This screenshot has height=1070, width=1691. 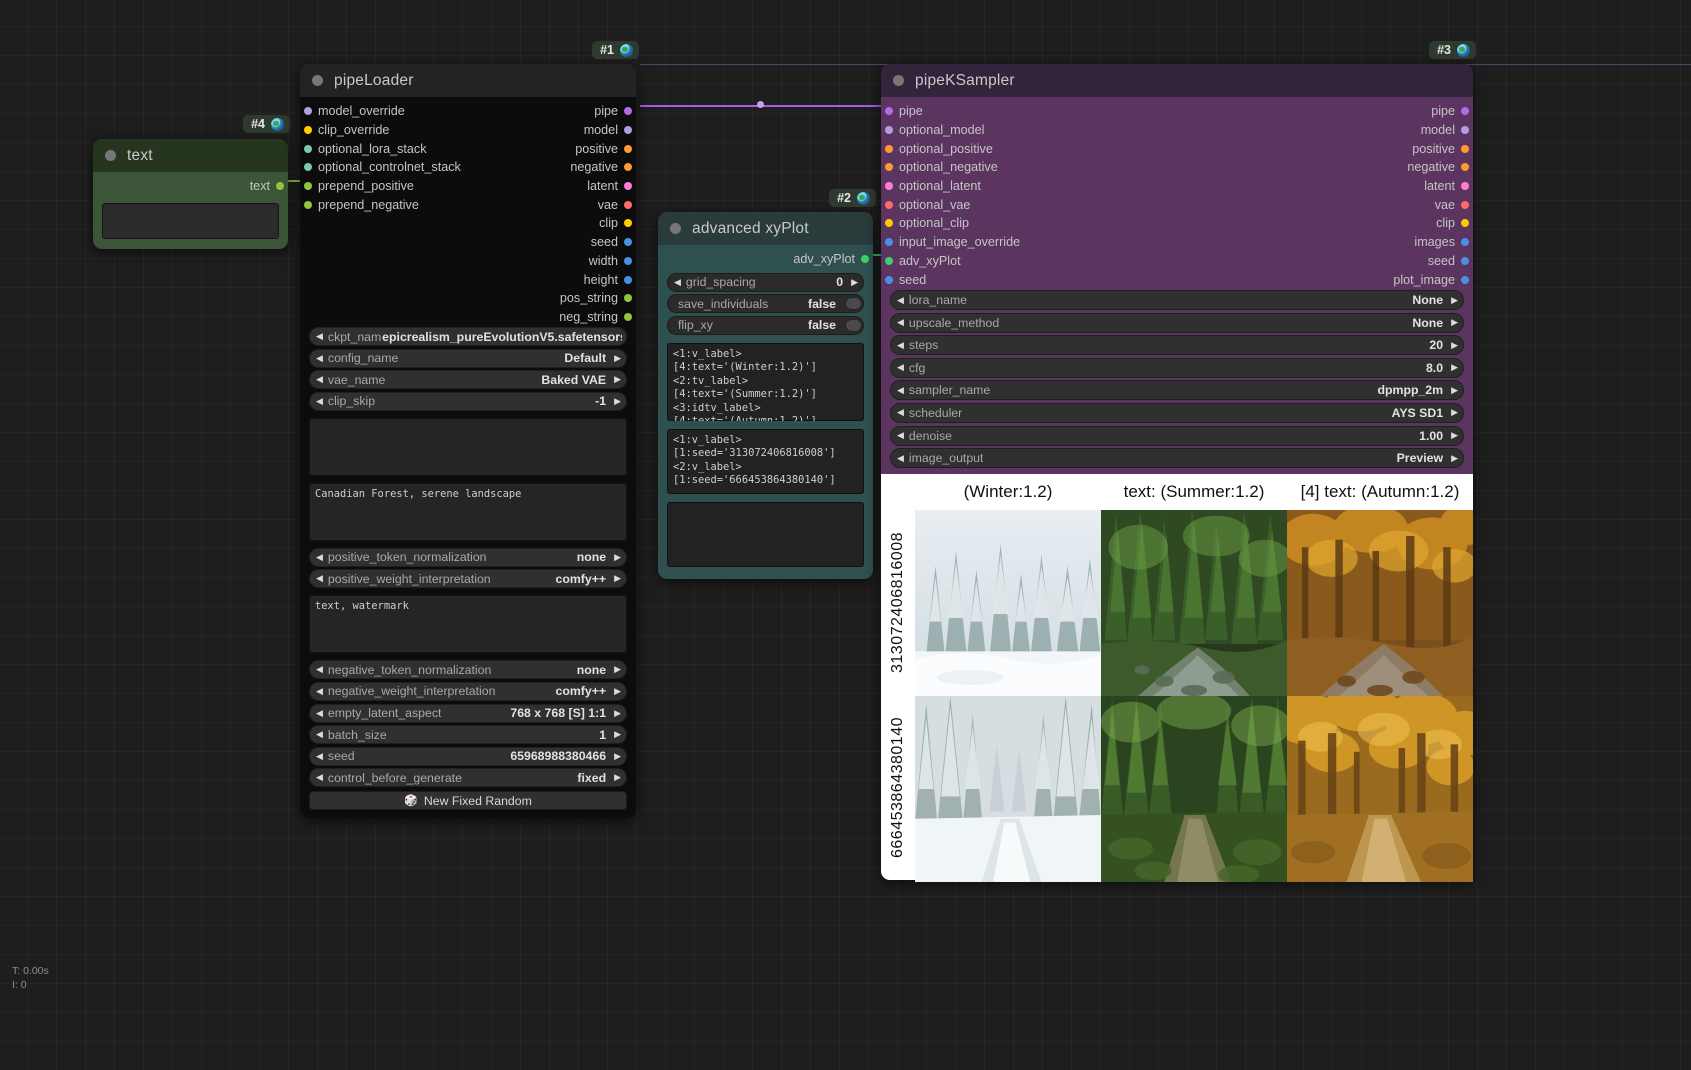 What do you see at coordinates (468, 670) in the screenshot?
I see `widget-negative-token-normalization: ◀ negative_token_normalization none ▶` at bounding box center [468, 670].